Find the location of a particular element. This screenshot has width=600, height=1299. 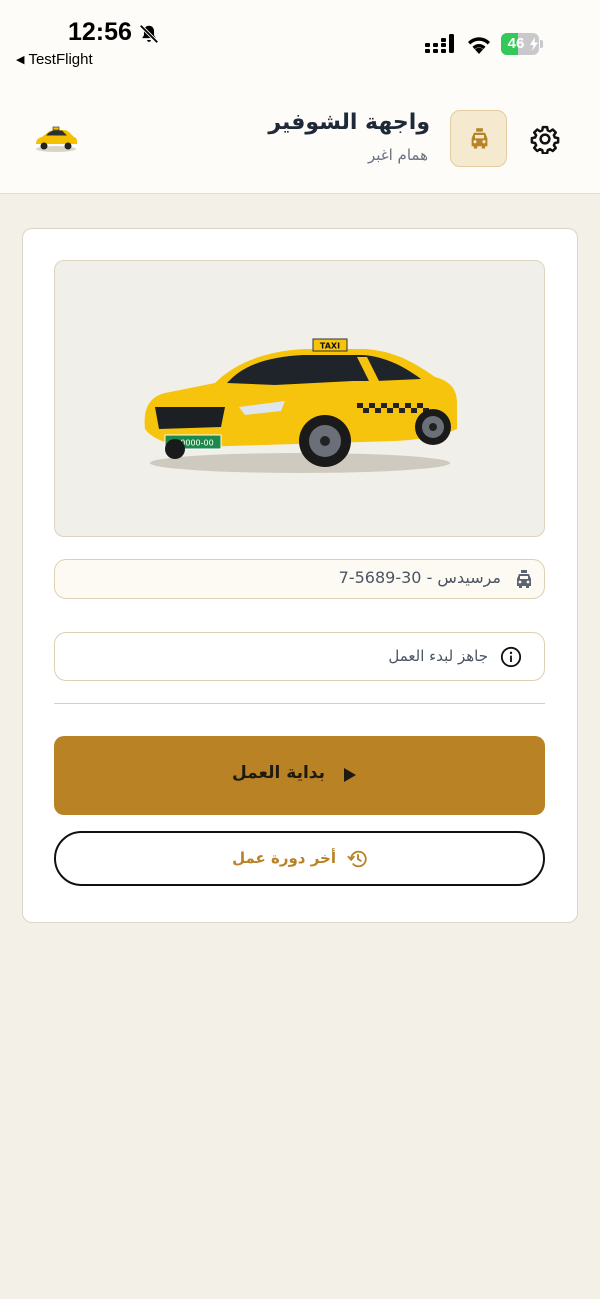

taxi-car-image: TAXI 7-0000-00 is located at coordinates (300, 405).